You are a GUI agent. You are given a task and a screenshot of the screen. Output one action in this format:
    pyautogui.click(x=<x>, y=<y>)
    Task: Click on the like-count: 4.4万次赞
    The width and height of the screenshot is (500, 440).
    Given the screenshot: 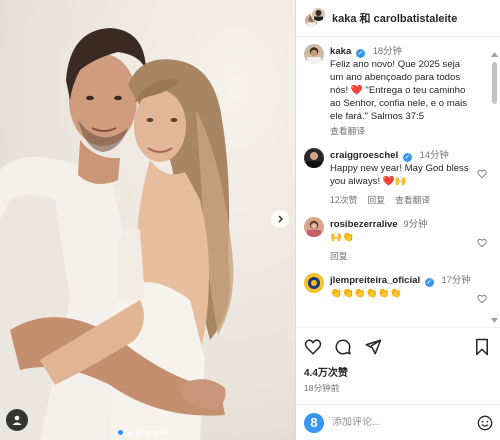 What is the action you would take?
    pyautogui.click(x=398, y=371)
    